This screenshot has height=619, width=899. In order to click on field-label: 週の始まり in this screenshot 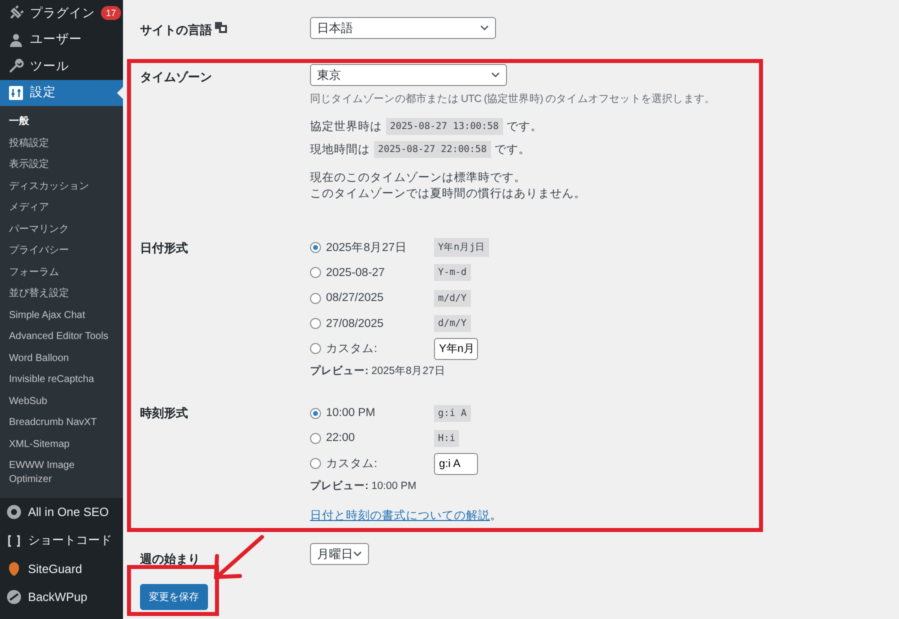, I will do `click(170, 559)`.